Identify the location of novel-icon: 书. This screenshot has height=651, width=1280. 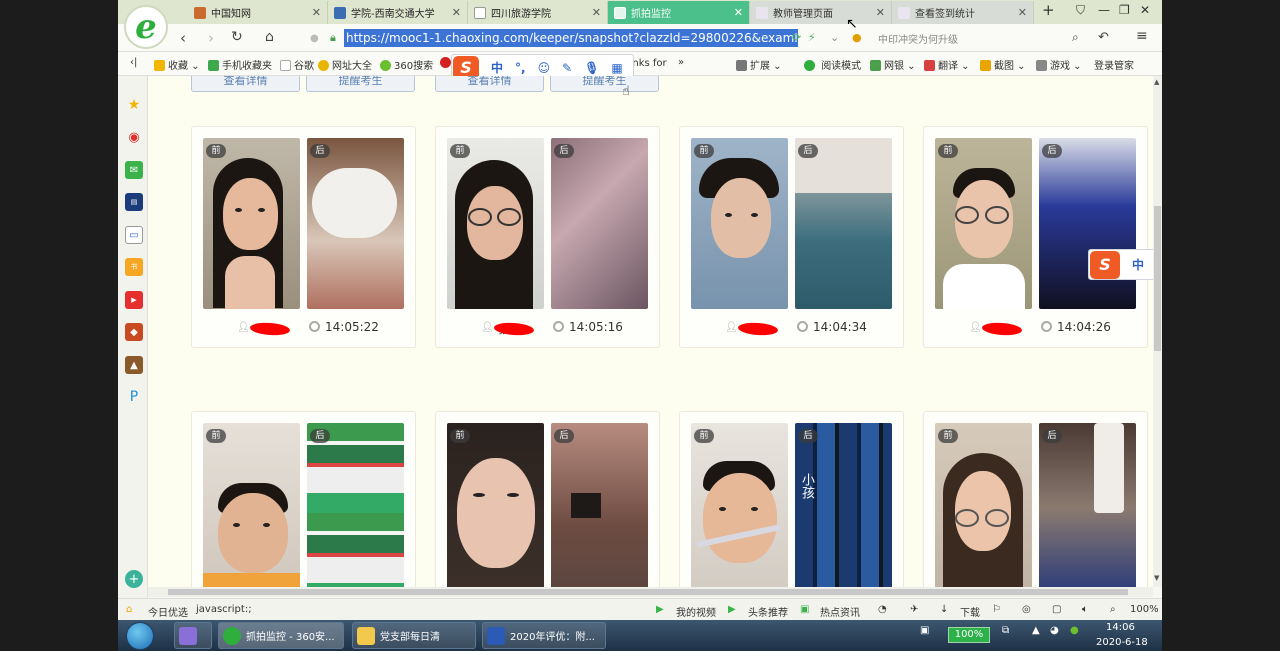
(134, 267).